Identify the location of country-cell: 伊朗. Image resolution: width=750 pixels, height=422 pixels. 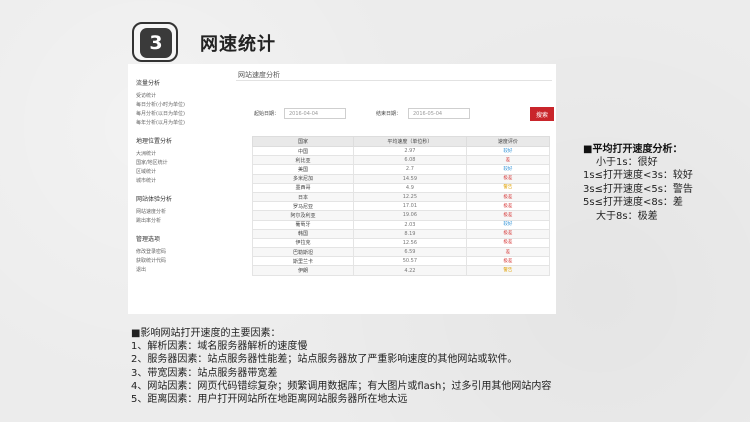
(303, 270).